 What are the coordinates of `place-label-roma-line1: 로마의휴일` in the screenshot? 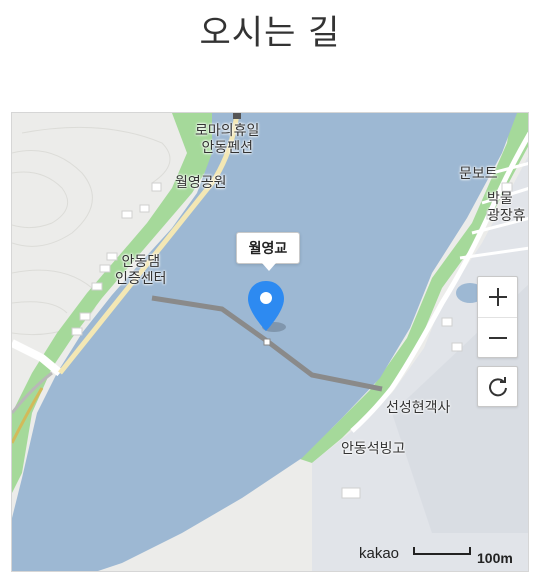 It's located at (227, 131).